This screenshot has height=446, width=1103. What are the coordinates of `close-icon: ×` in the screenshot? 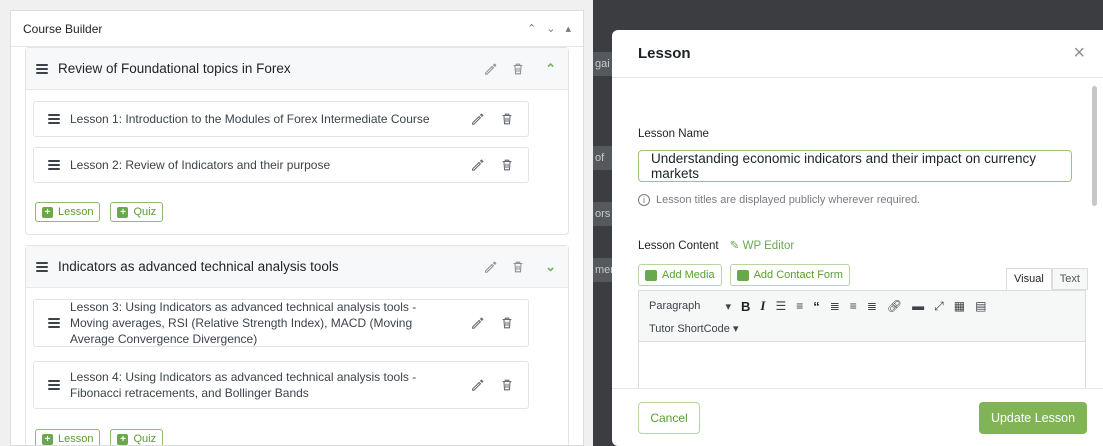 It's located at (1079, 53).